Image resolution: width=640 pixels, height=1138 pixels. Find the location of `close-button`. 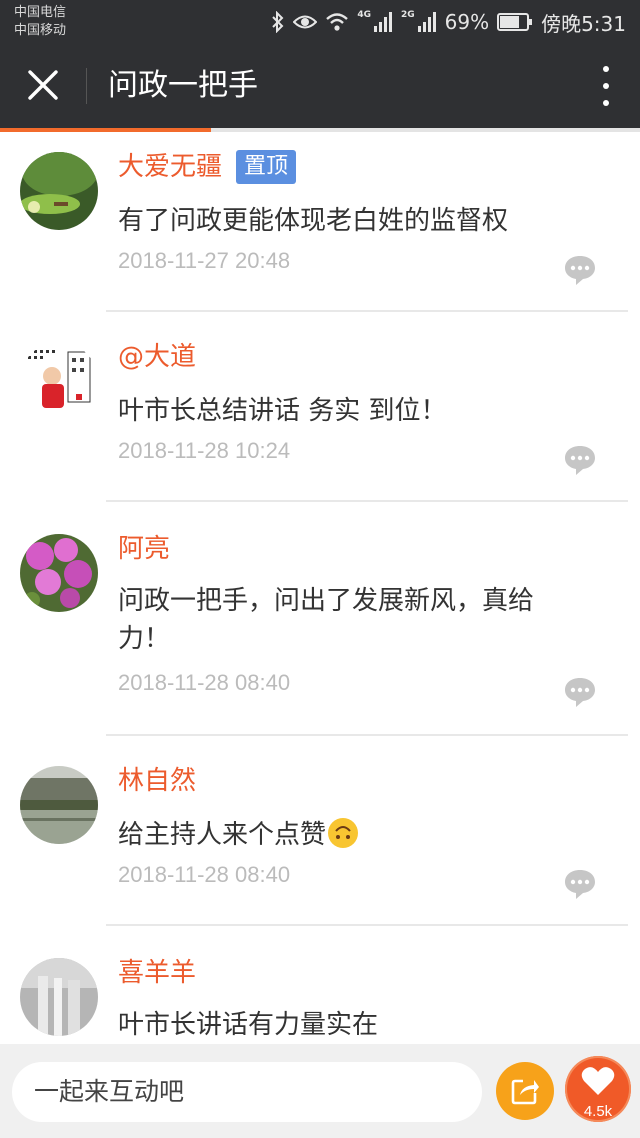

close-button is located at coordinates (43, 85).